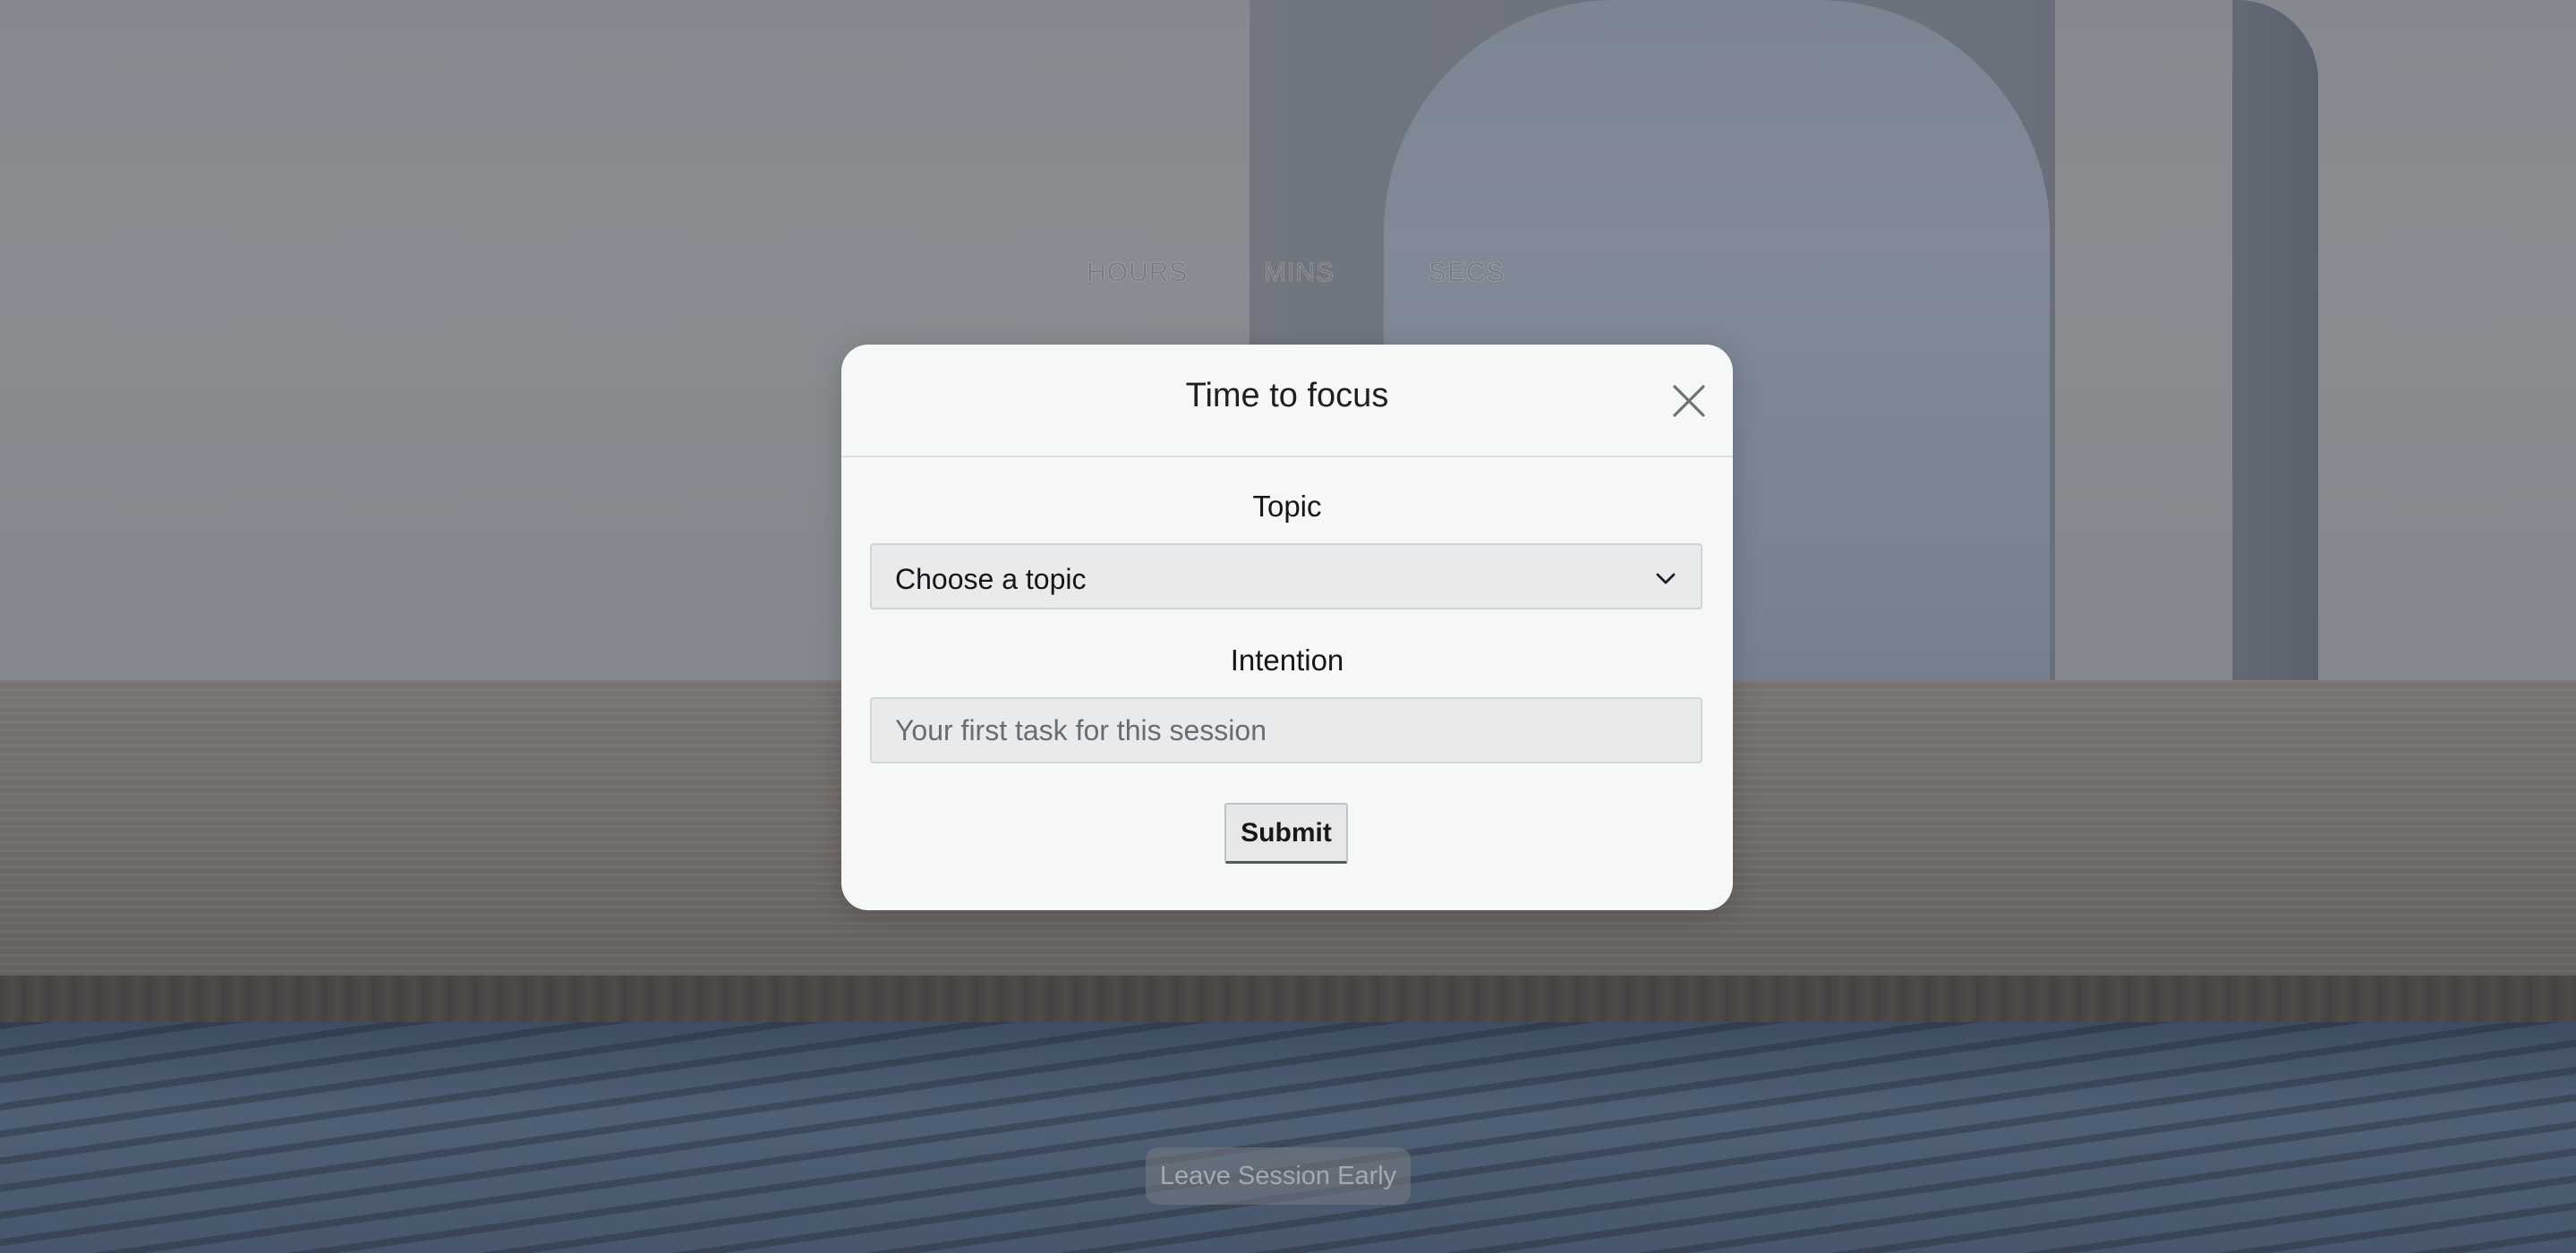  What do you see at coordinates (991, 579) in the screenshot?
I see `topic-select-value: Choose a topic` at bounding box center [991, 579].